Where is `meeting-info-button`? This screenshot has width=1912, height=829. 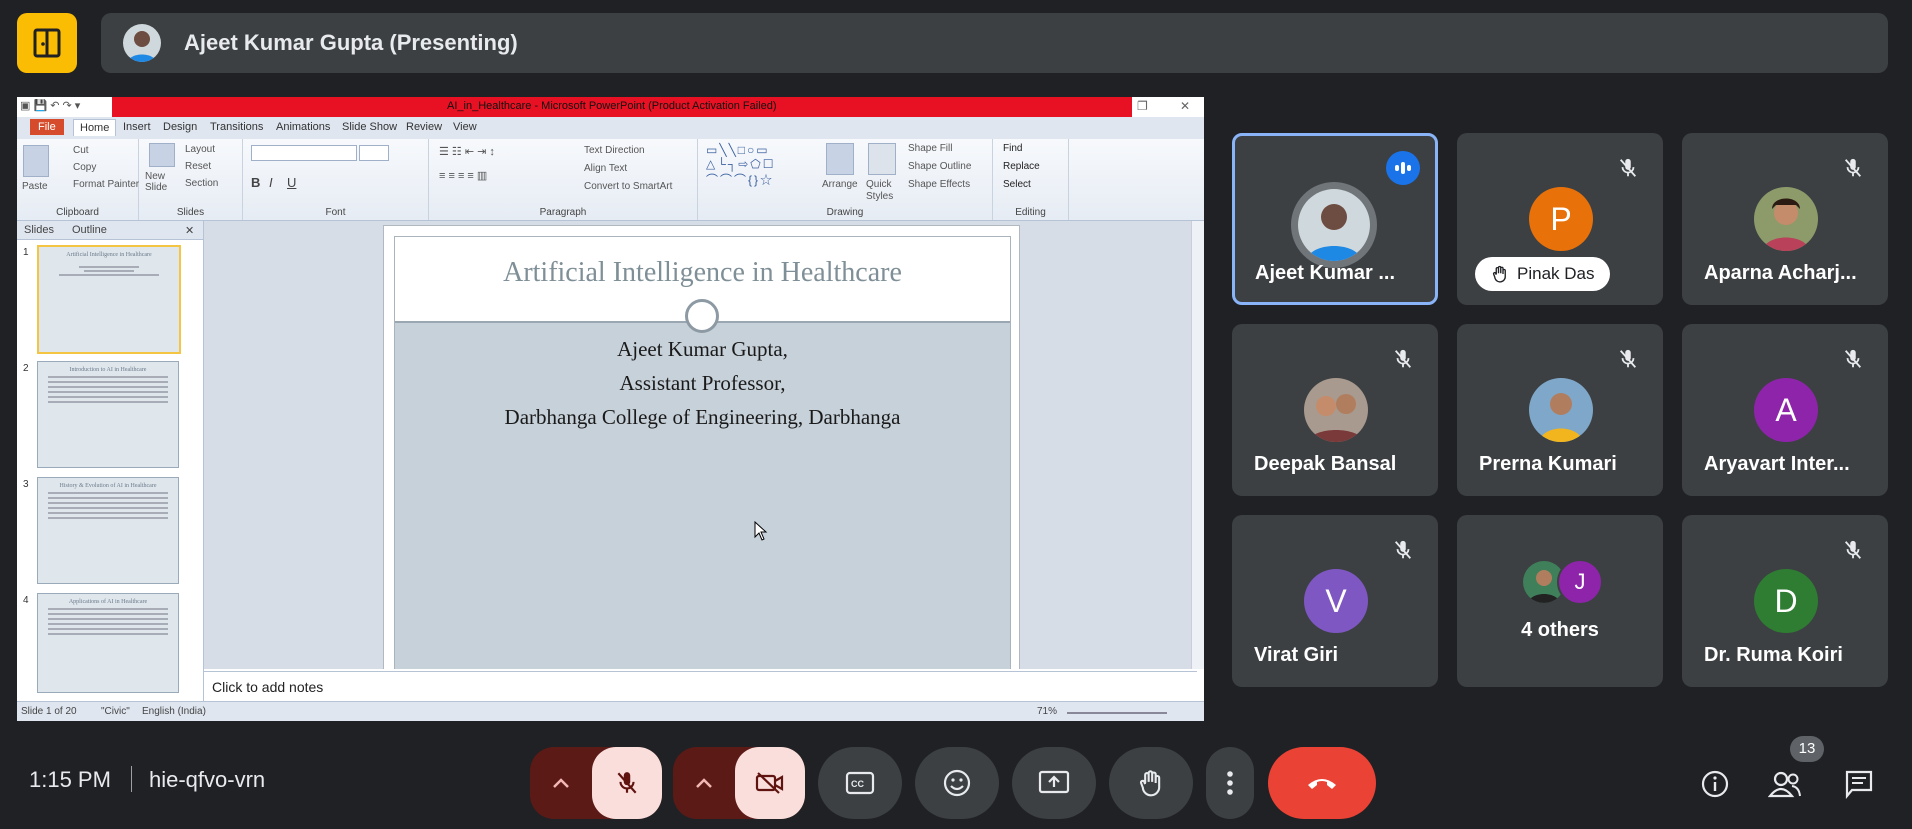
meeting-info-button is located at coordinates (1715, 784).